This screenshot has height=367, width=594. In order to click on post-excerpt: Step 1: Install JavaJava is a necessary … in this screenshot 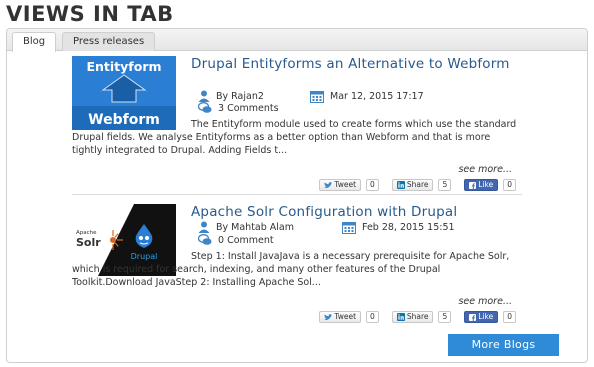, I will do `click(291, 269)`.